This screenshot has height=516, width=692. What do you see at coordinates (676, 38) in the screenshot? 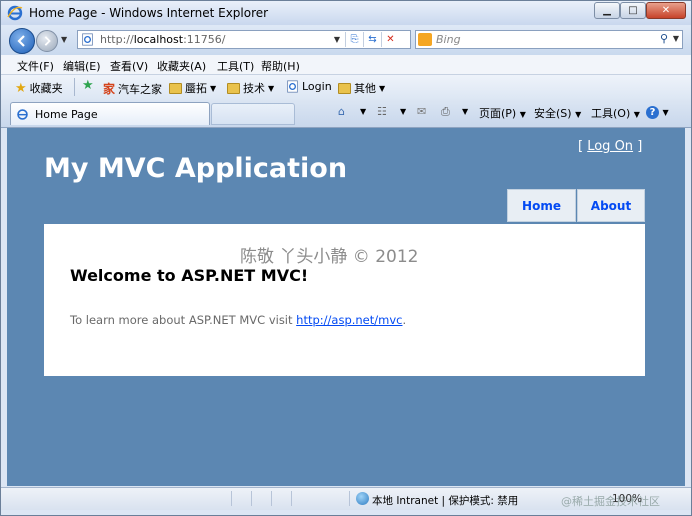
I see `search-dropdown-icon: ▼` at bounding box center [676, 38].